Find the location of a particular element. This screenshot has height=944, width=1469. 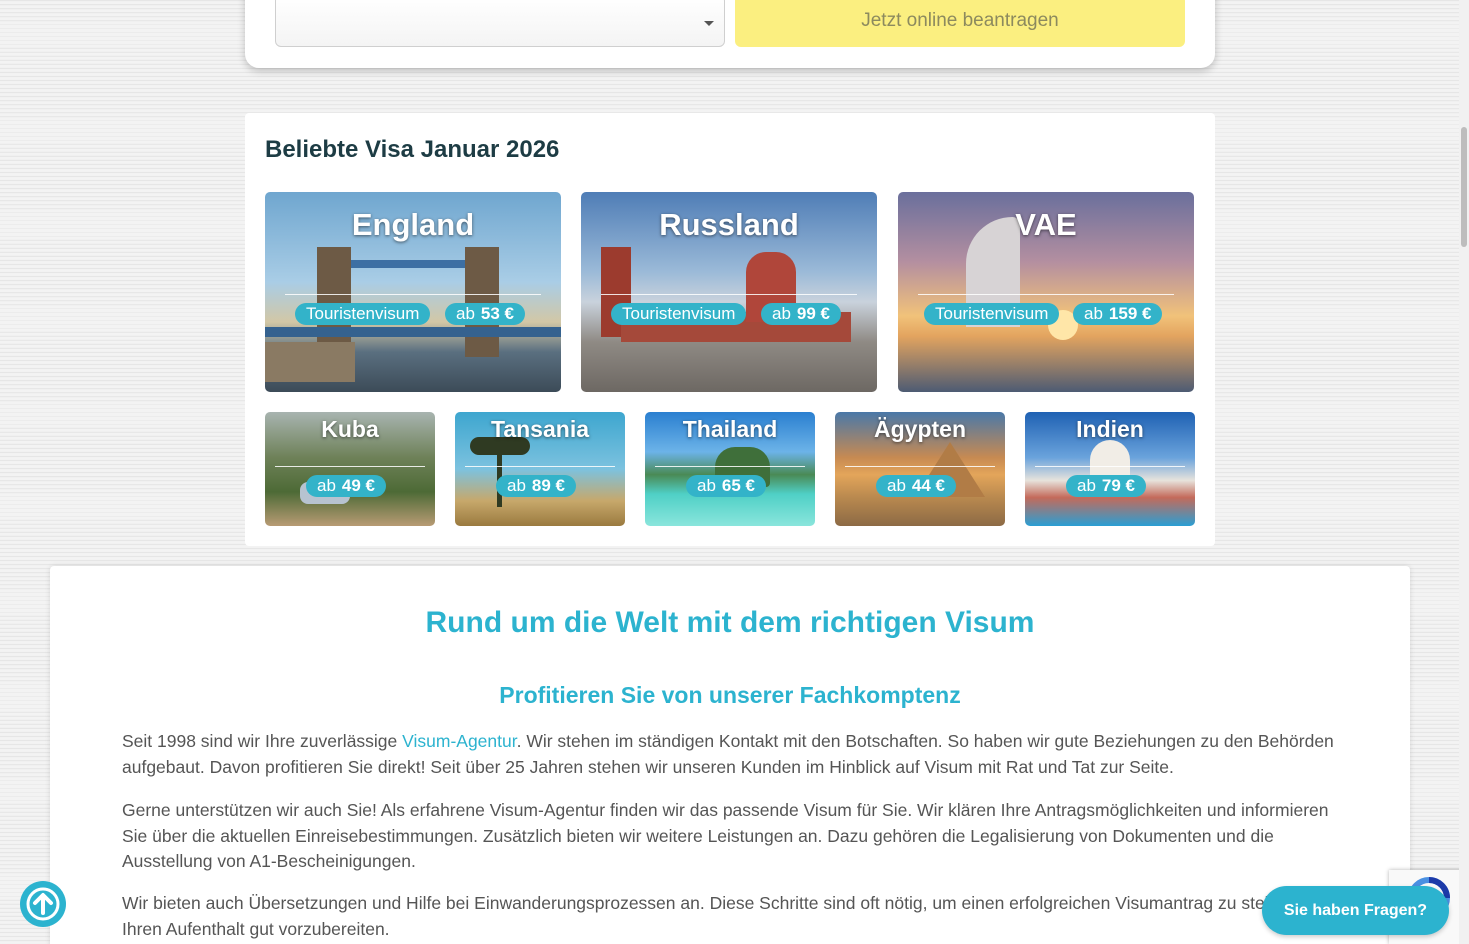

tile-kuba-price-pill: ab 49 € is located at coordinates (346, 486).